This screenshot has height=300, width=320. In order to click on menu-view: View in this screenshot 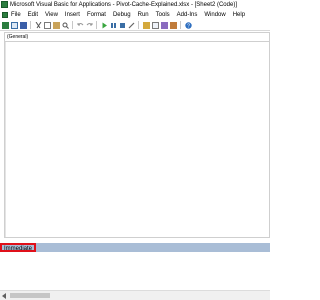, I will do `click(51, 15)`.